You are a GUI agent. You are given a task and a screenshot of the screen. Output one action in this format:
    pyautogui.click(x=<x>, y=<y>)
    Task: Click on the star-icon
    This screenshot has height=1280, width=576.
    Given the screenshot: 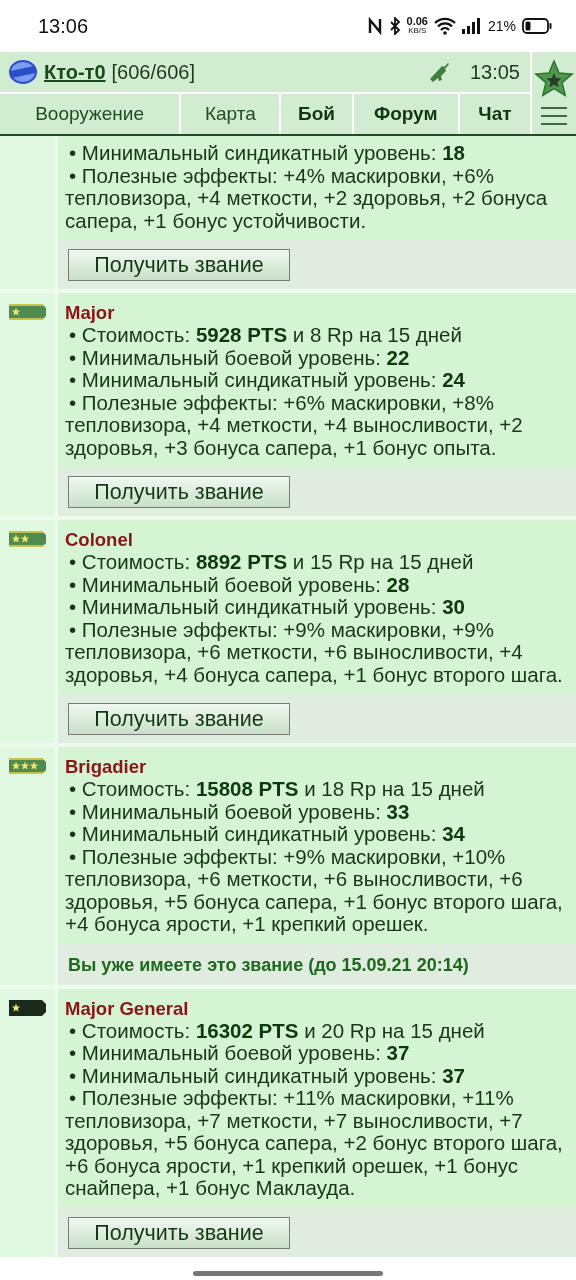 What is the action you would take?
    pyautogui.click(x=554, y=79)
    